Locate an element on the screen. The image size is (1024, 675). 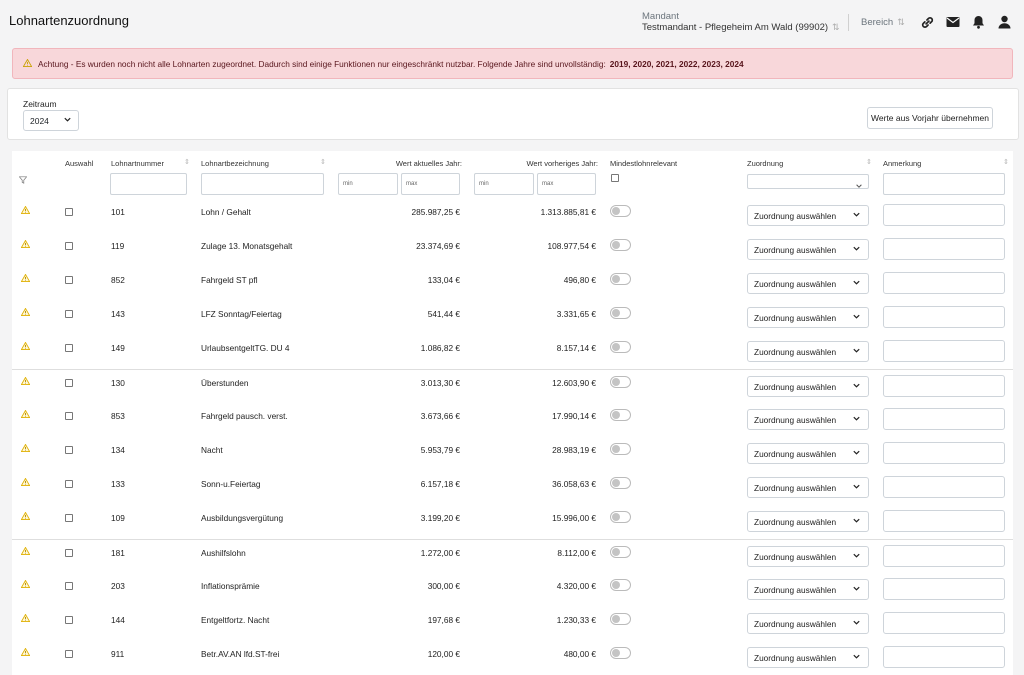
vorjahr-min-input: min is located at coordinates (504, 184).